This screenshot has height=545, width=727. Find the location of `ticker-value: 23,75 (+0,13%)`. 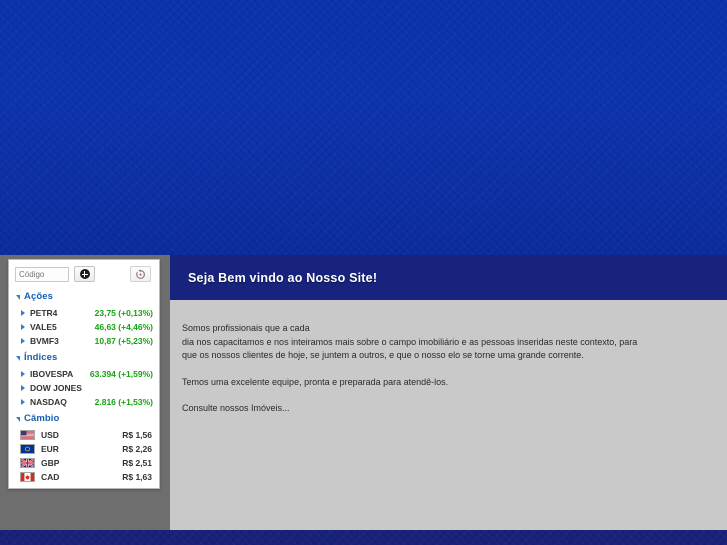

ticker-value: 23,75 (+0,13%) is located at coordinates (123, 313).